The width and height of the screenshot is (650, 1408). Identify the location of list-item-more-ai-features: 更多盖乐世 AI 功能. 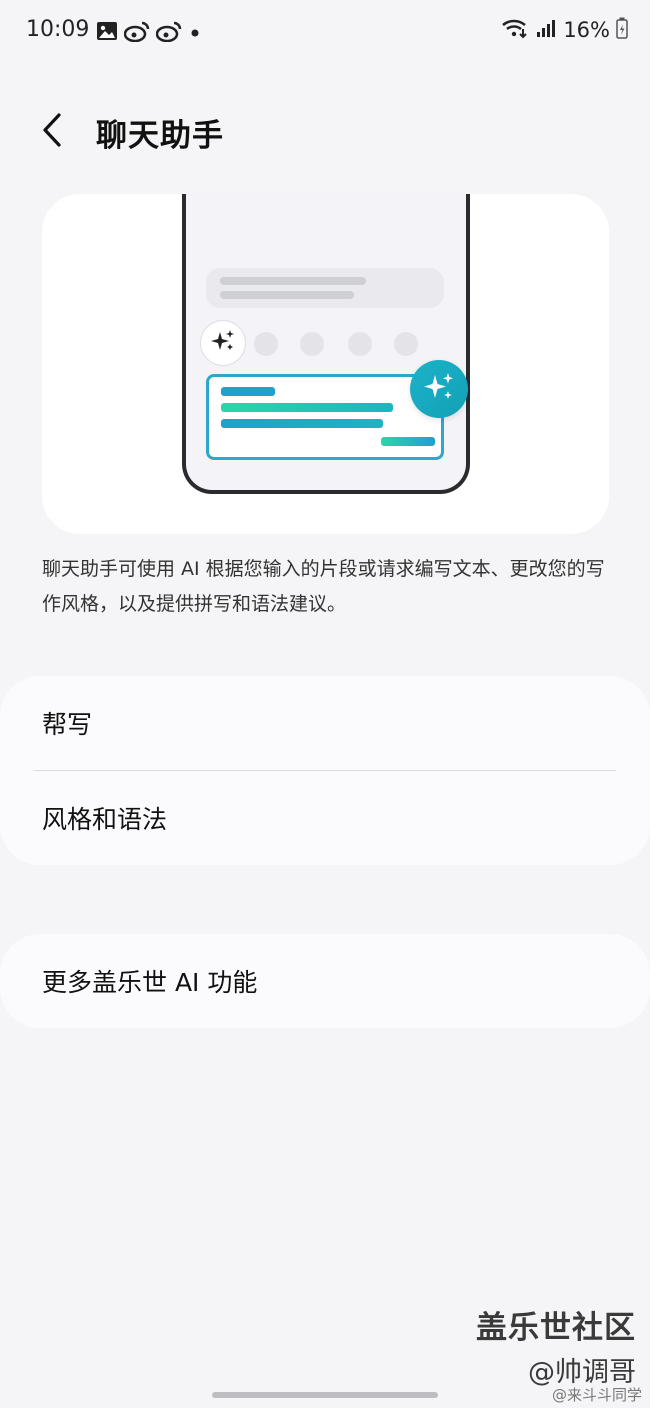
(325, 981).